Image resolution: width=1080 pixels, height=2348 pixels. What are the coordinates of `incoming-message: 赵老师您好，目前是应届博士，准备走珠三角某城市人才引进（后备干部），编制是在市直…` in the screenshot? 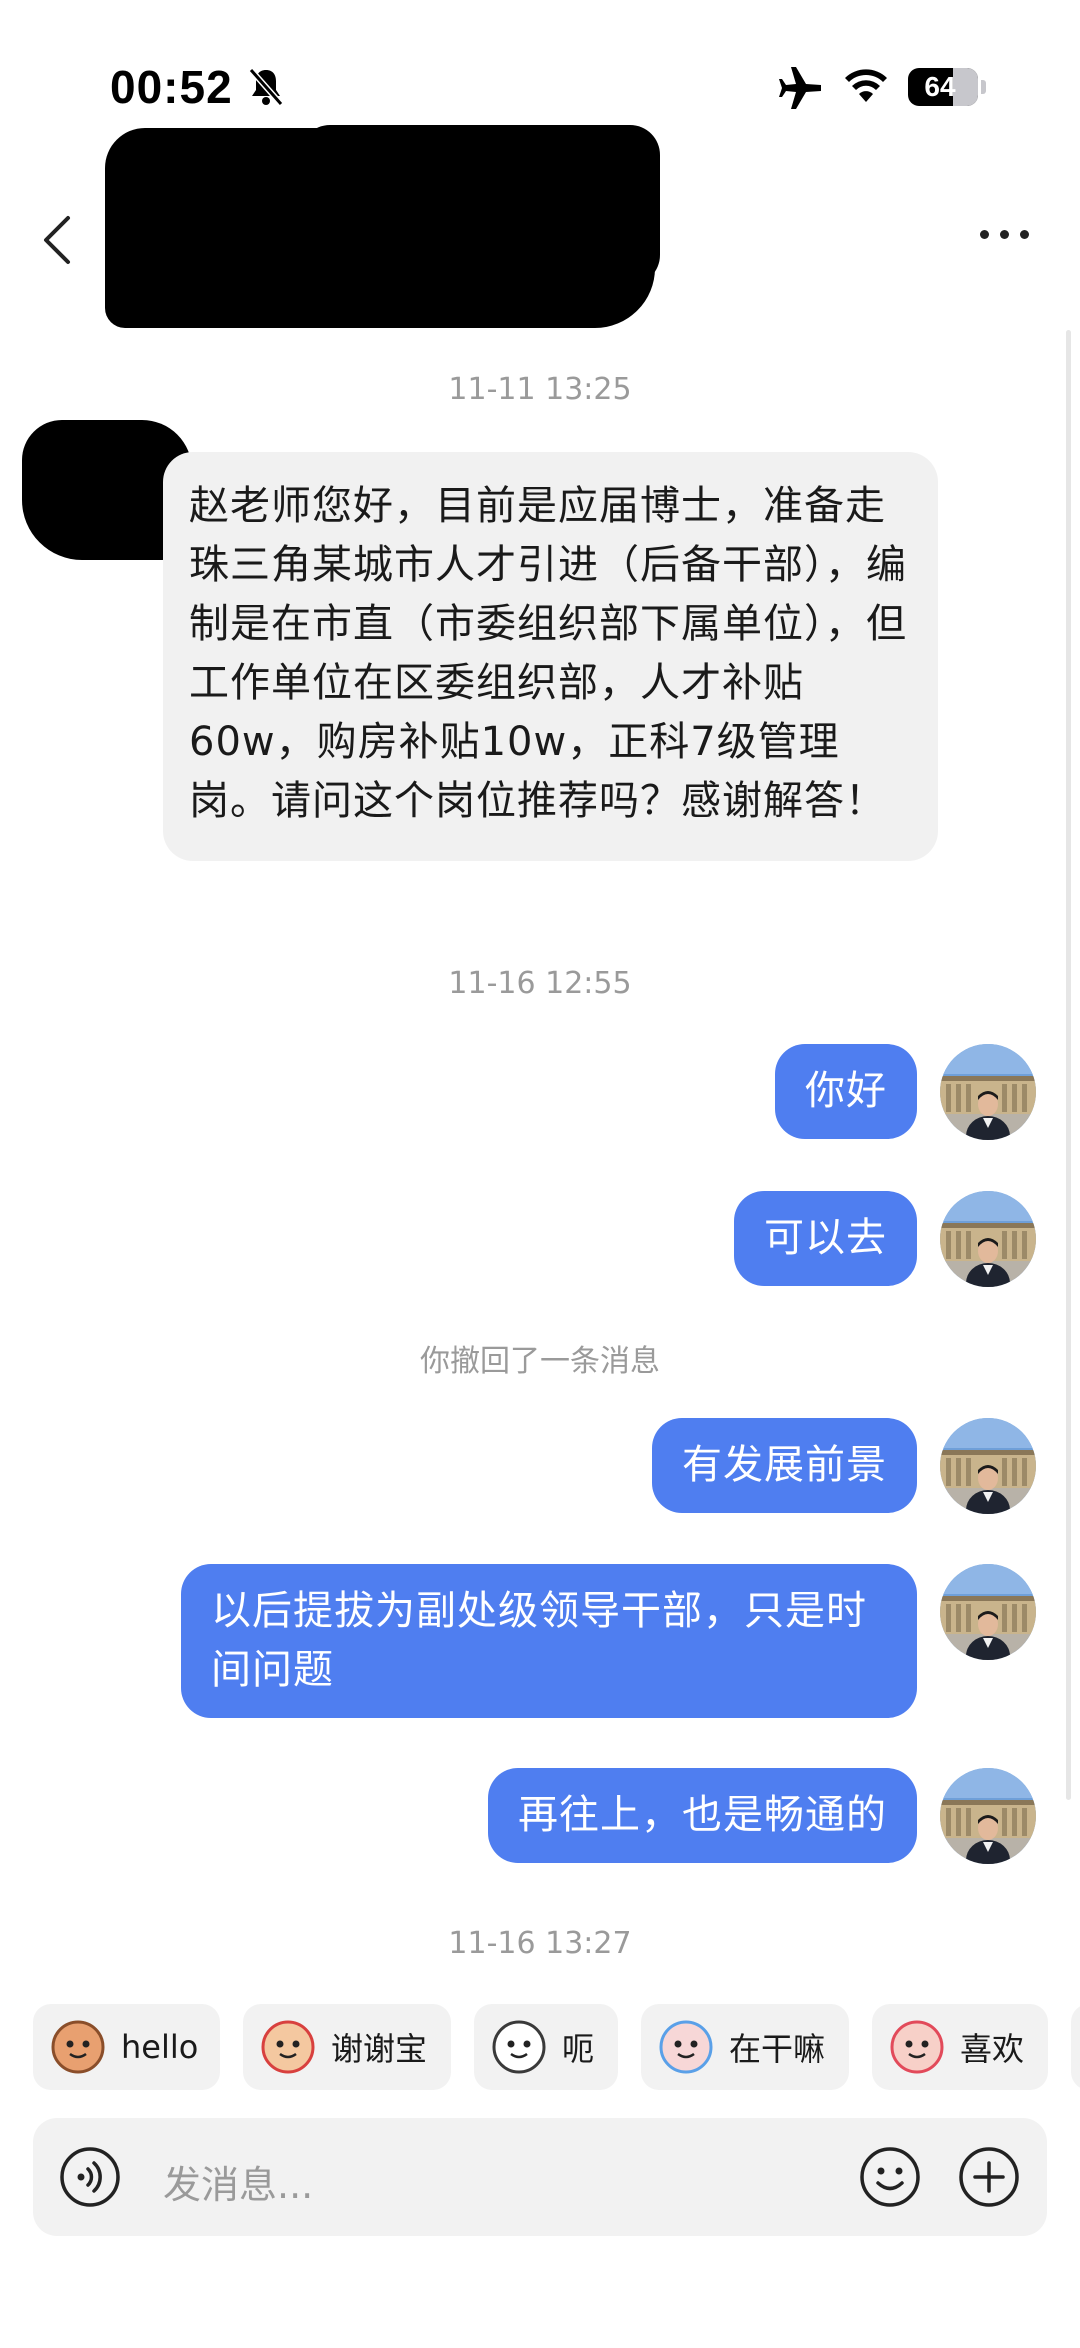 It's located at (550, 656).